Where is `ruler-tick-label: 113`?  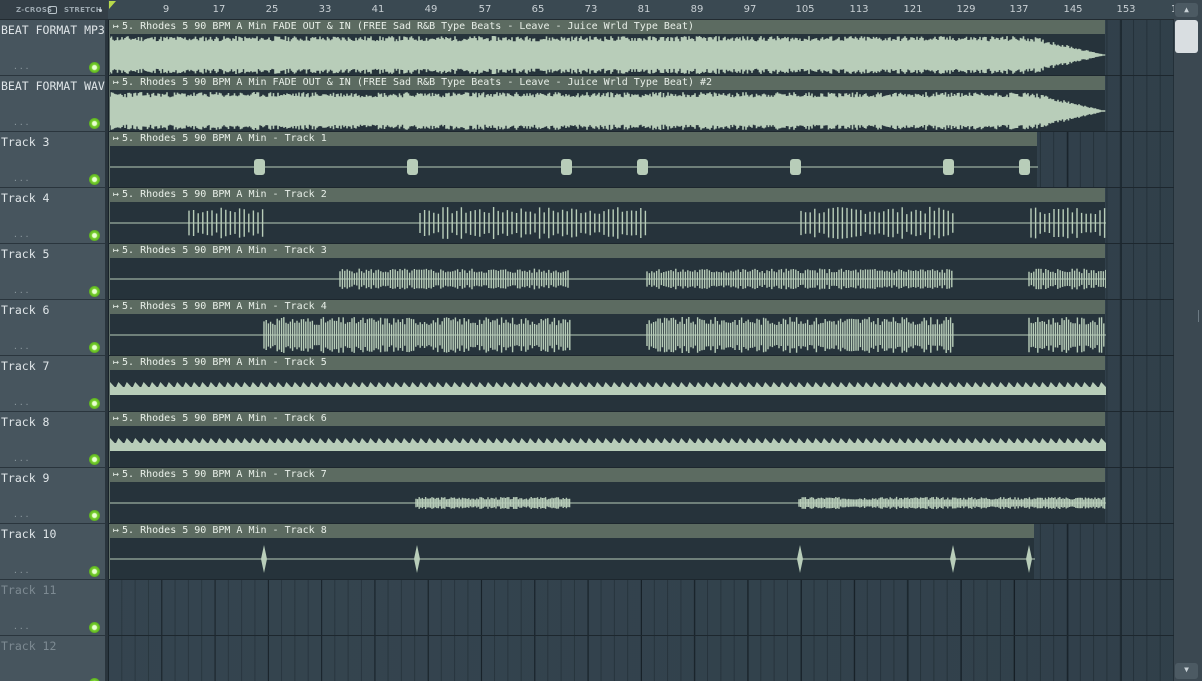 ruler-tick-label: 113 is located at coordinates (859, 9).